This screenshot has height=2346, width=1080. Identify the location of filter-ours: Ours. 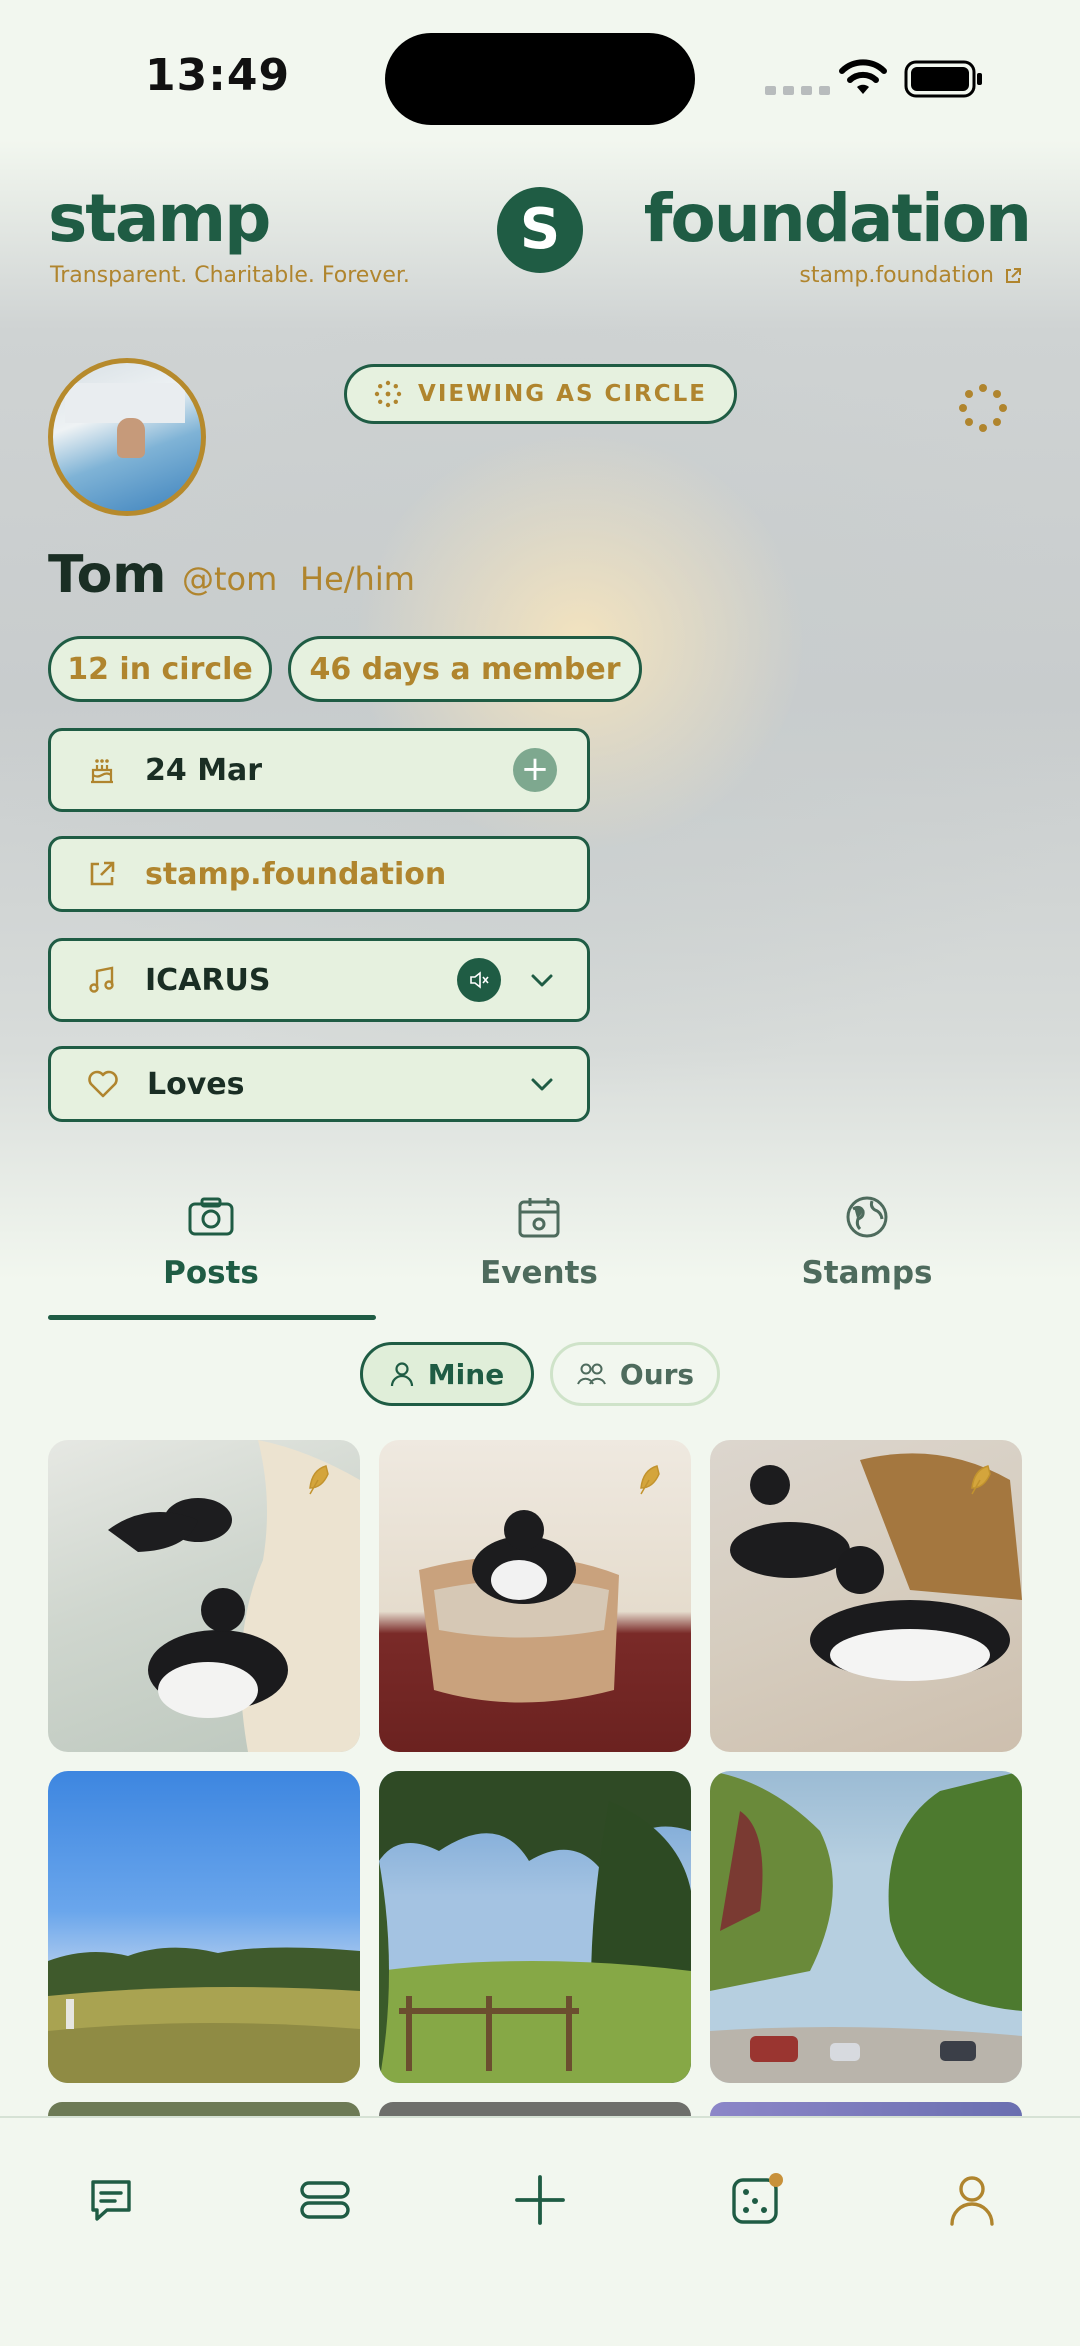
(635, 1374).